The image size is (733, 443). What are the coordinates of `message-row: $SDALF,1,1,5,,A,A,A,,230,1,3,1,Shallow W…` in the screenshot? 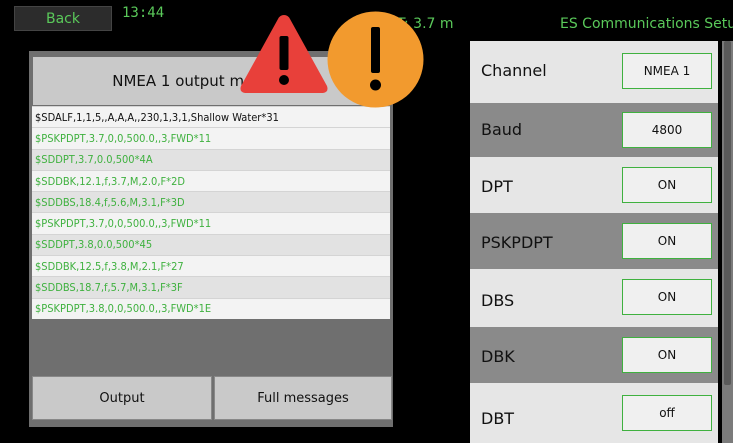 It's located at (211, 117).